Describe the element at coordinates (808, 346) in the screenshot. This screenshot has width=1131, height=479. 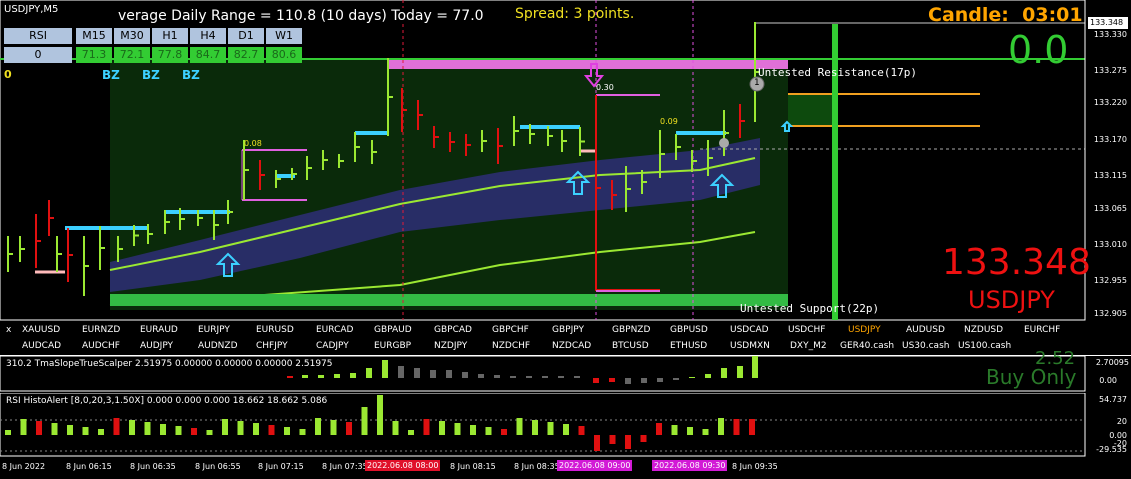
I see `symbol-dxy-m2: DXY_M2` at that location.